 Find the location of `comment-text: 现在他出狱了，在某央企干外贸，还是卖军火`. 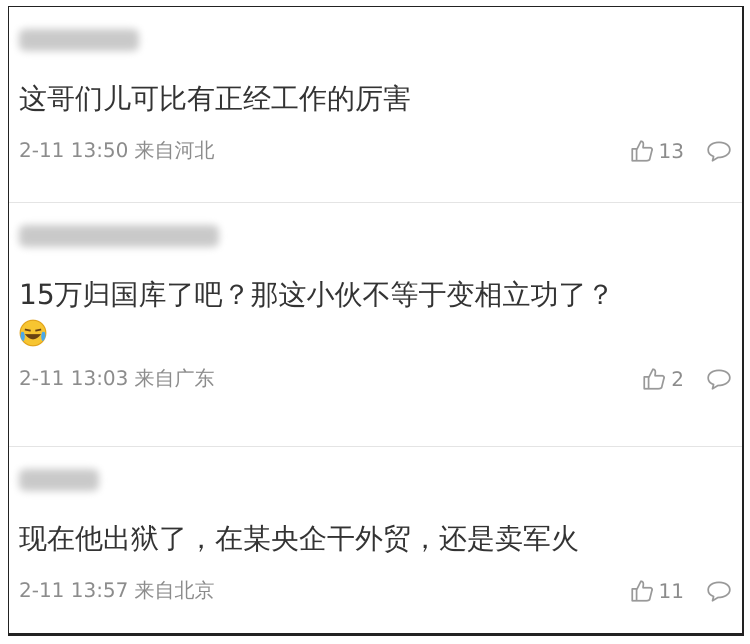

comment-text: 现在他出狱了，在某央企干外贸，还是卖军火 is located at coordinates (299, 538).